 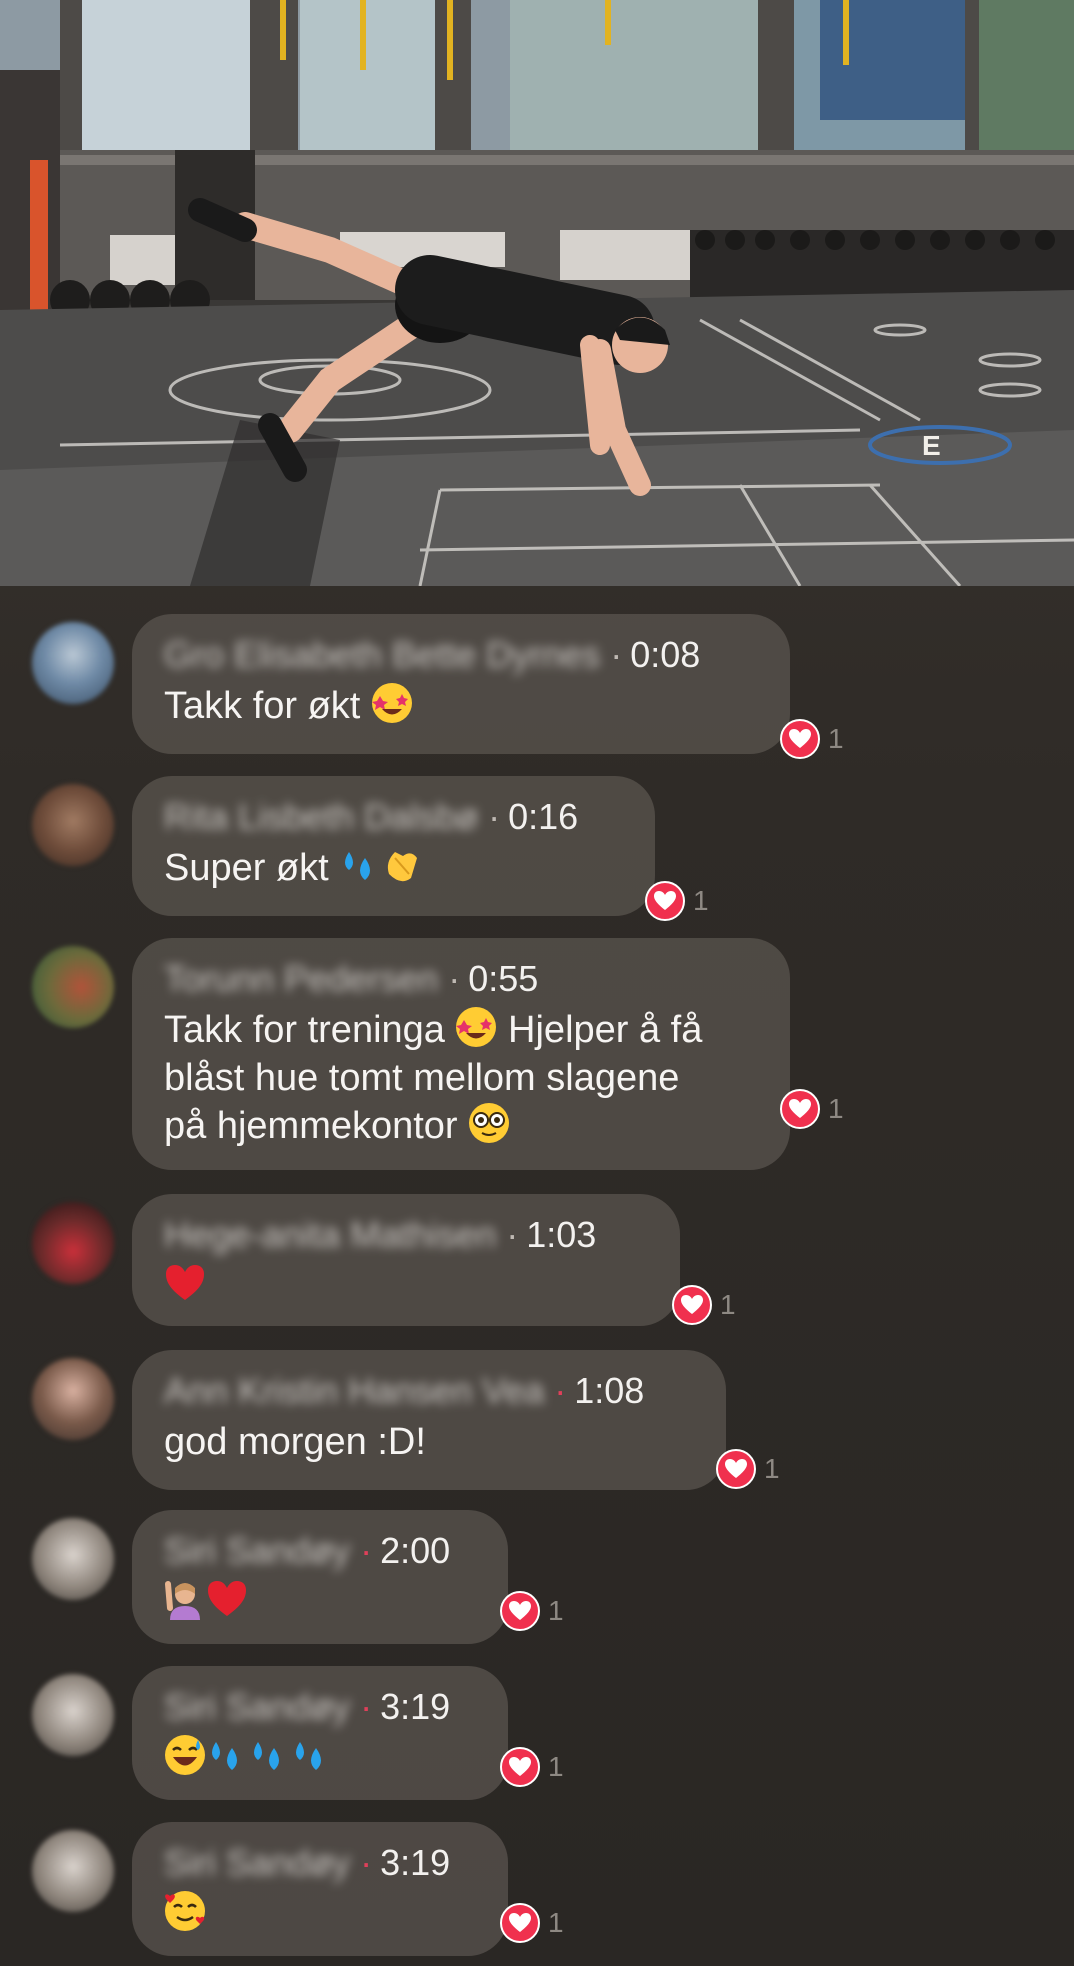 I want to click on comment-author: Torunn Pedersen, so click(x=301, y=978).